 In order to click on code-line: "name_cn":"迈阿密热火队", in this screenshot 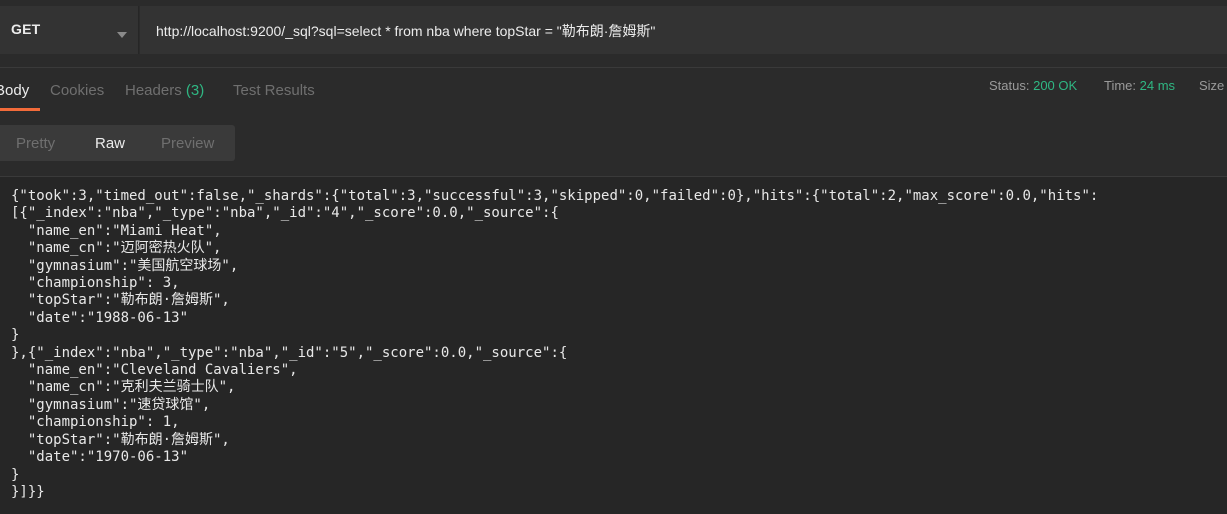, I will do `click(116, 248)`.